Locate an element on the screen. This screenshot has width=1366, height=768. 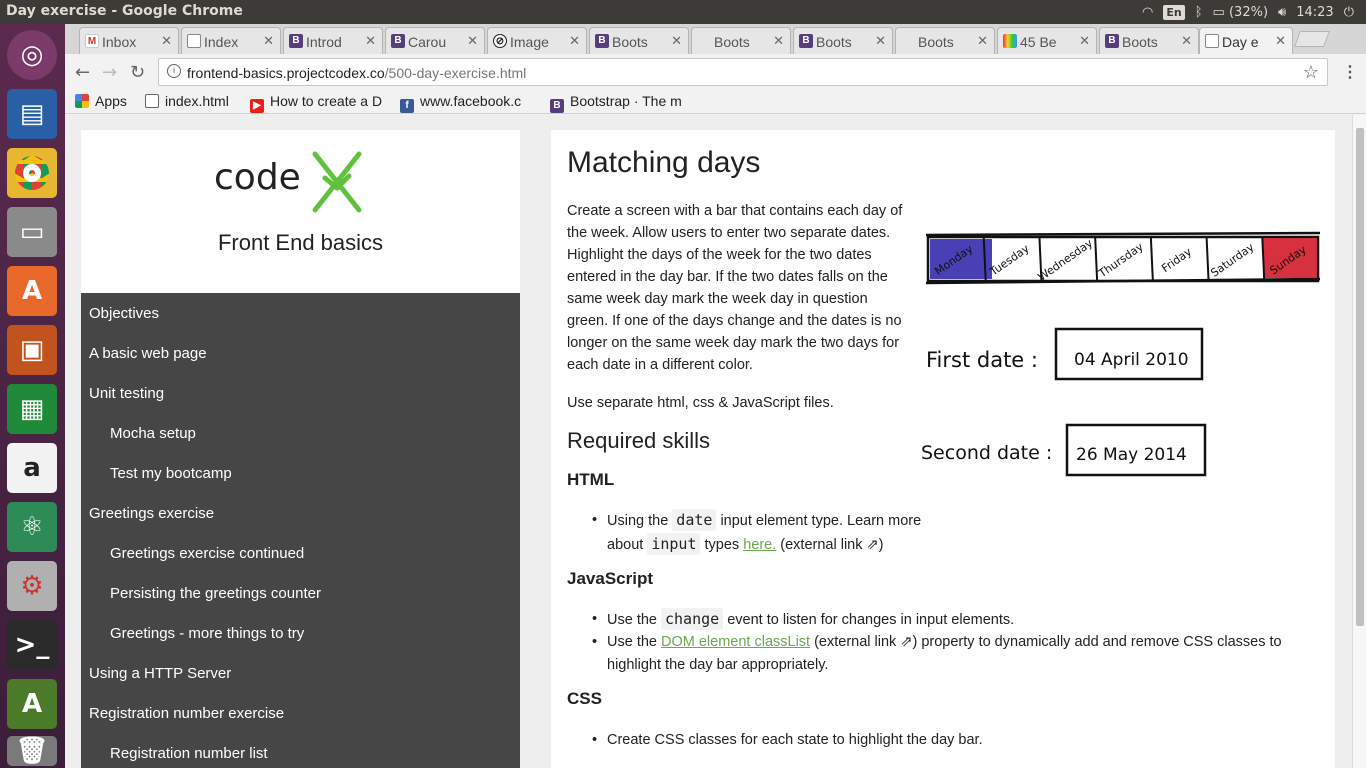
nav-item-http-server: Using a HTTP Server is located at coordinates (160, 673).